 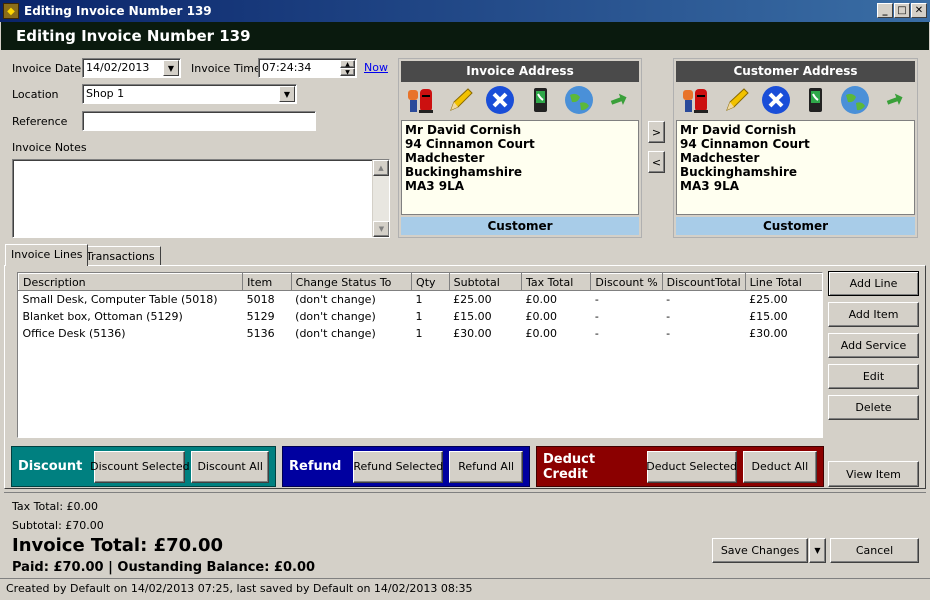 I want to click on now-link: Now, so click(x=376, y=67).